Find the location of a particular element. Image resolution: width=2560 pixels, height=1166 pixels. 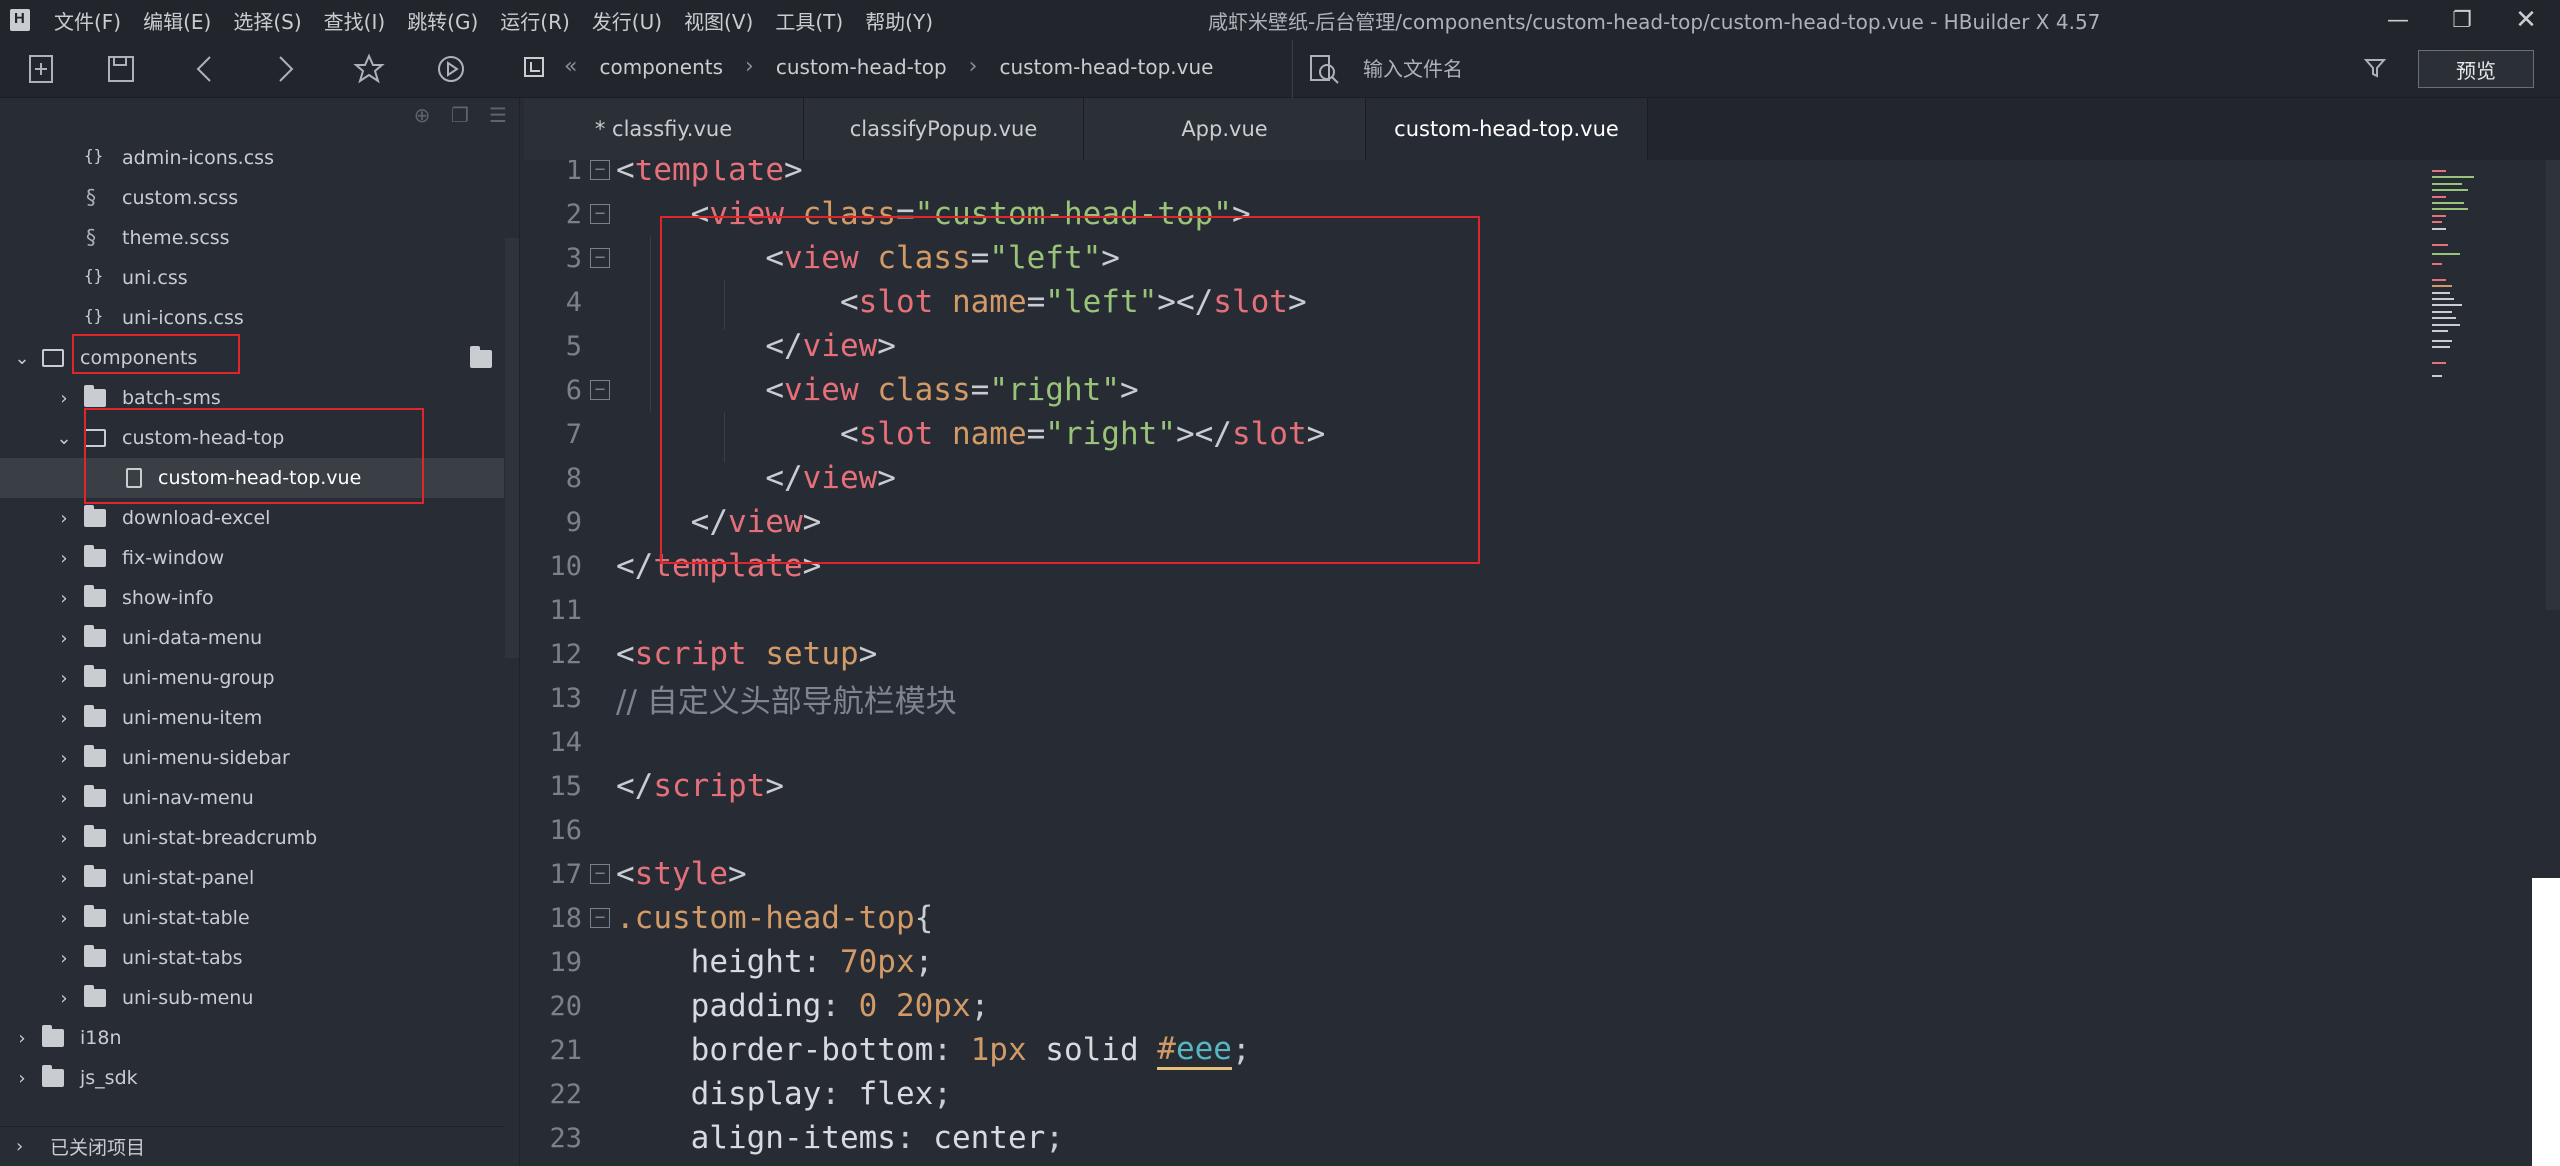

tree-item: › js_sdk is located at coordinates (252, 1078).